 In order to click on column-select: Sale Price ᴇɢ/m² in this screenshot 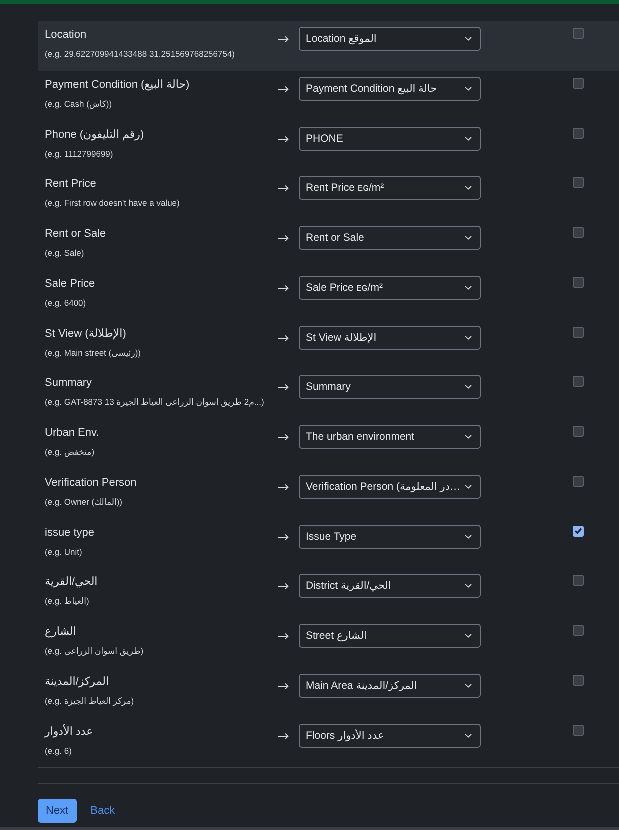, I will do `click(390, 288)`.